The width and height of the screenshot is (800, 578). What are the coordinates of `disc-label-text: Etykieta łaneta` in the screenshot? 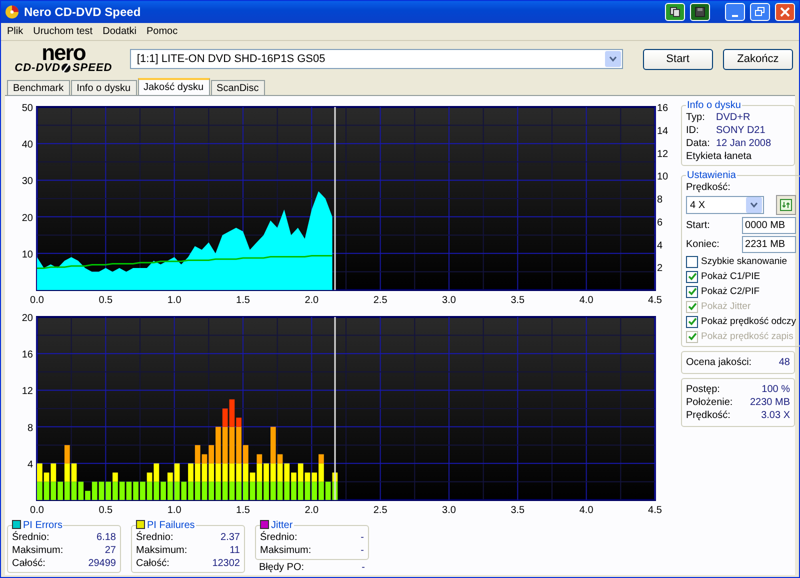 It's located at (719, 156).